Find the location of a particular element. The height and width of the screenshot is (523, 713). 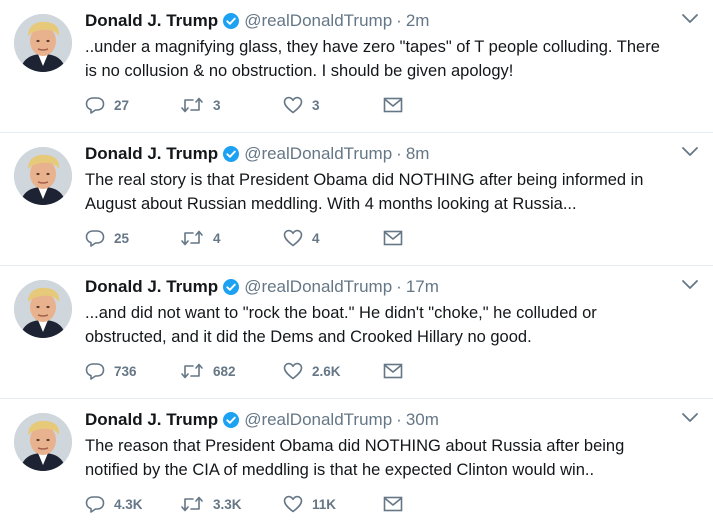

like-count: 3 is located at coordinates (316, 105).